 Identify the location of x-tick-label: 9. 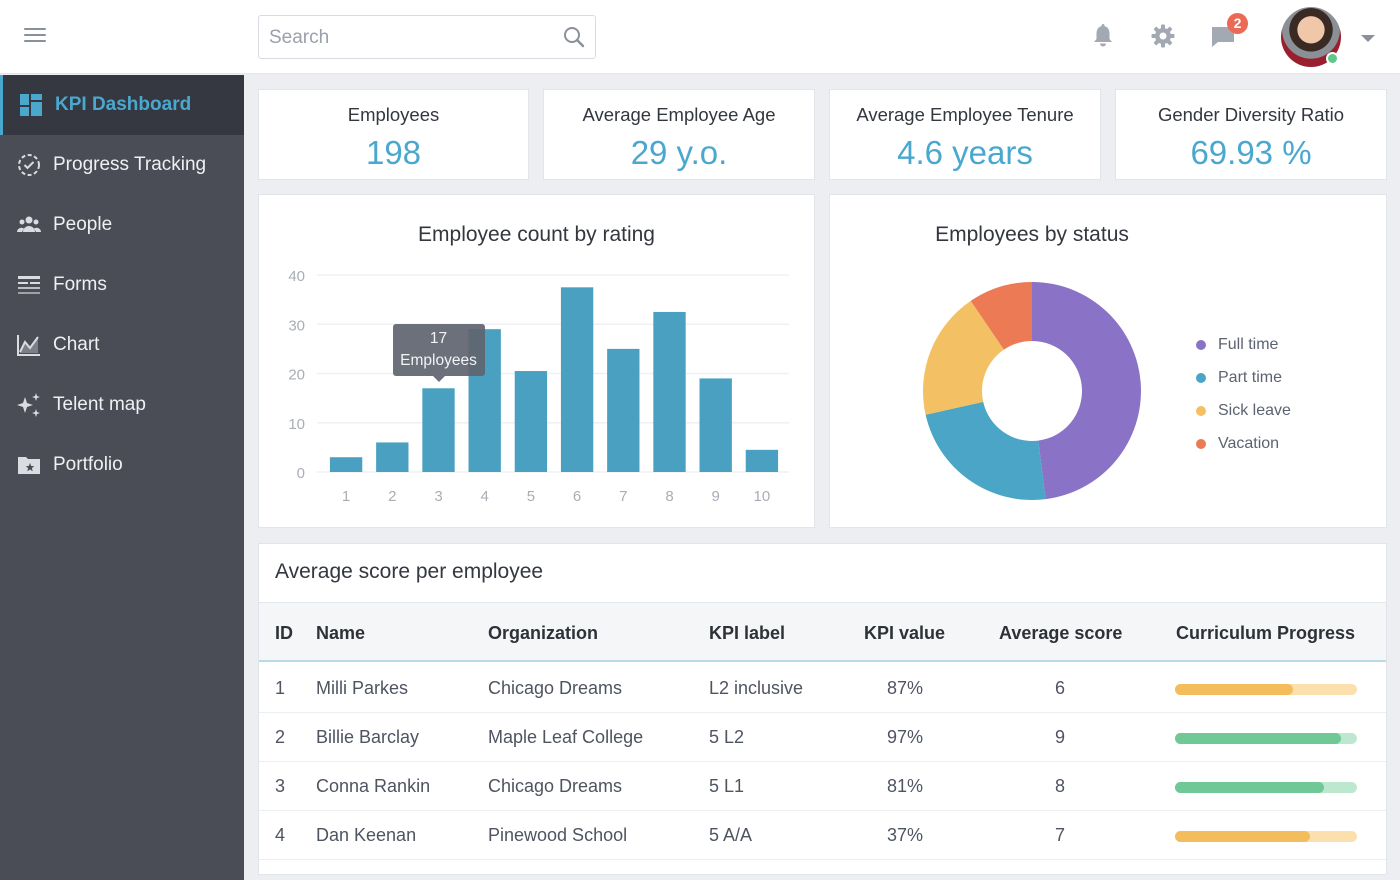
(716, 496).